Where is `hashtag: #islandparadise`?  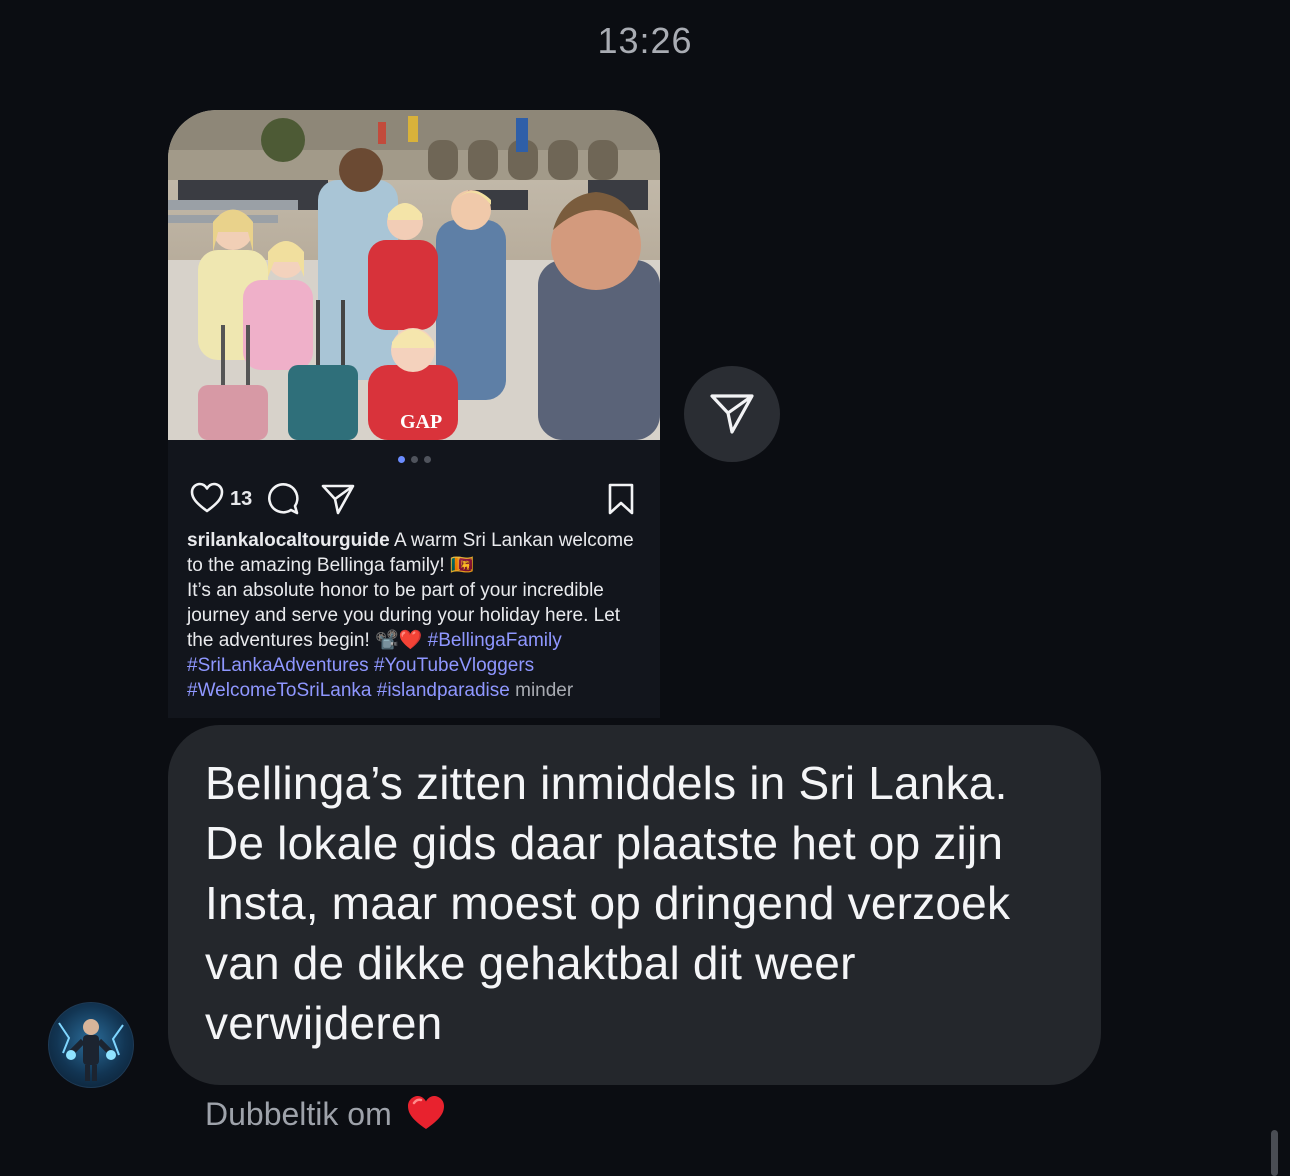
hashtag: #islandparadise is located at coordinates (443, 690).